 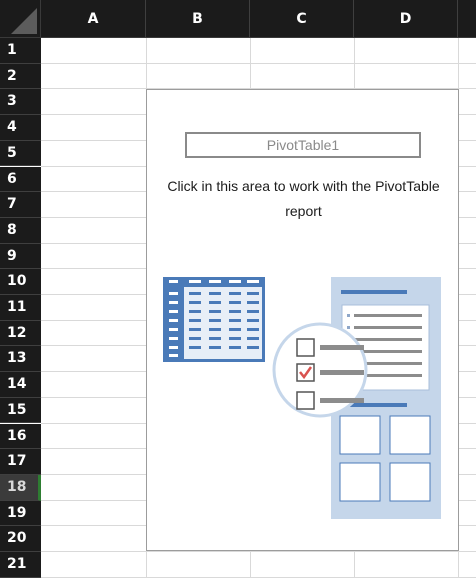 What do you see at coordinates (93, 19) in the screenshot?
I see `column-header-a: A` at bounding box center [93, 19].